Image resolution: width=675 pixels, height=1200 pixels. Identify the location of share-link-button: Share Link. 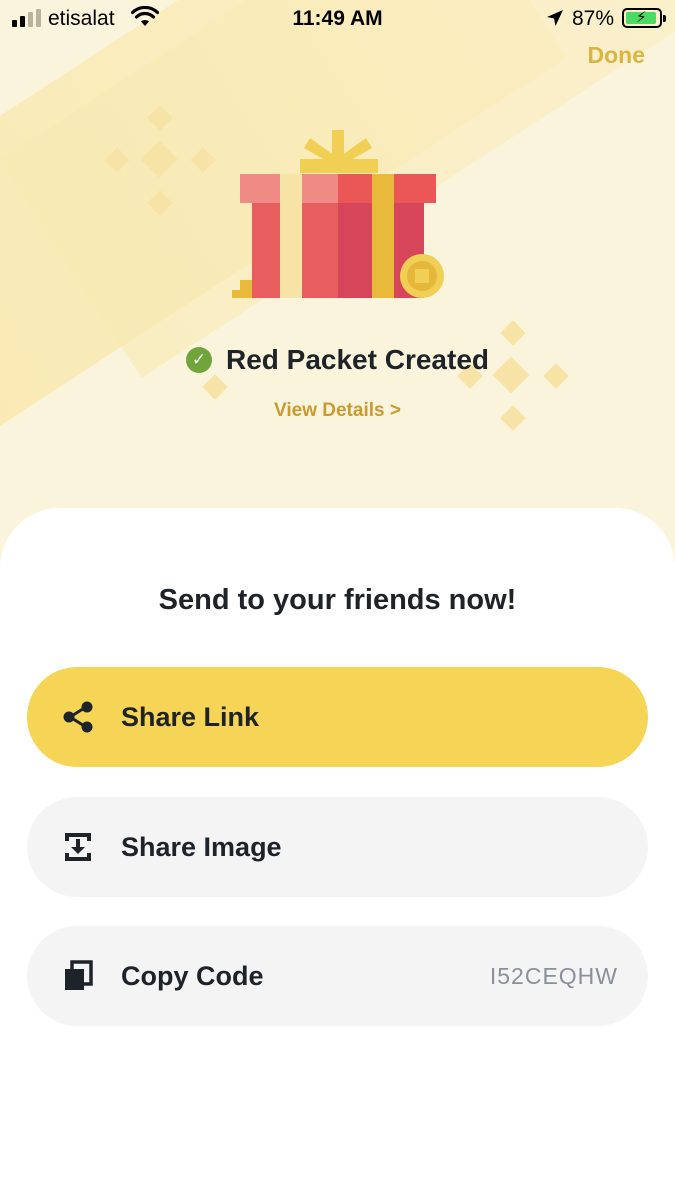
(337, 717).